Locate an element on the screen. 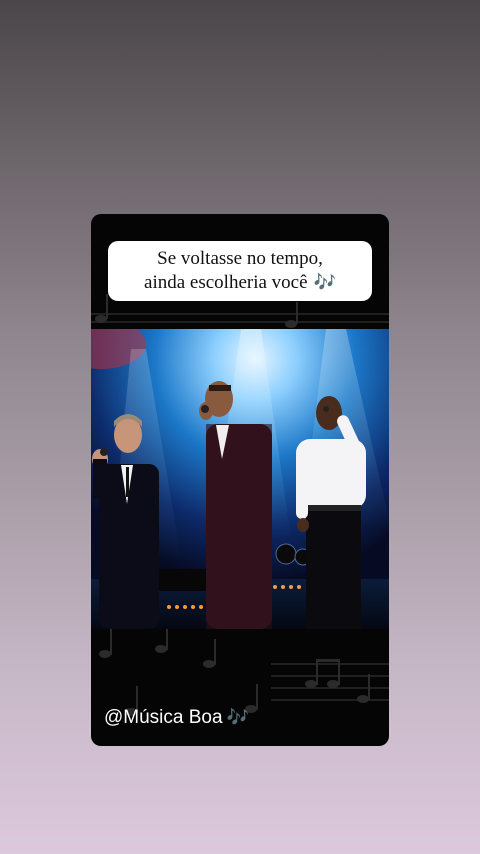 The width and height of the screenshot is (480, 854). account-handle-text: @Música Boa is located at coordinates (163, 717).